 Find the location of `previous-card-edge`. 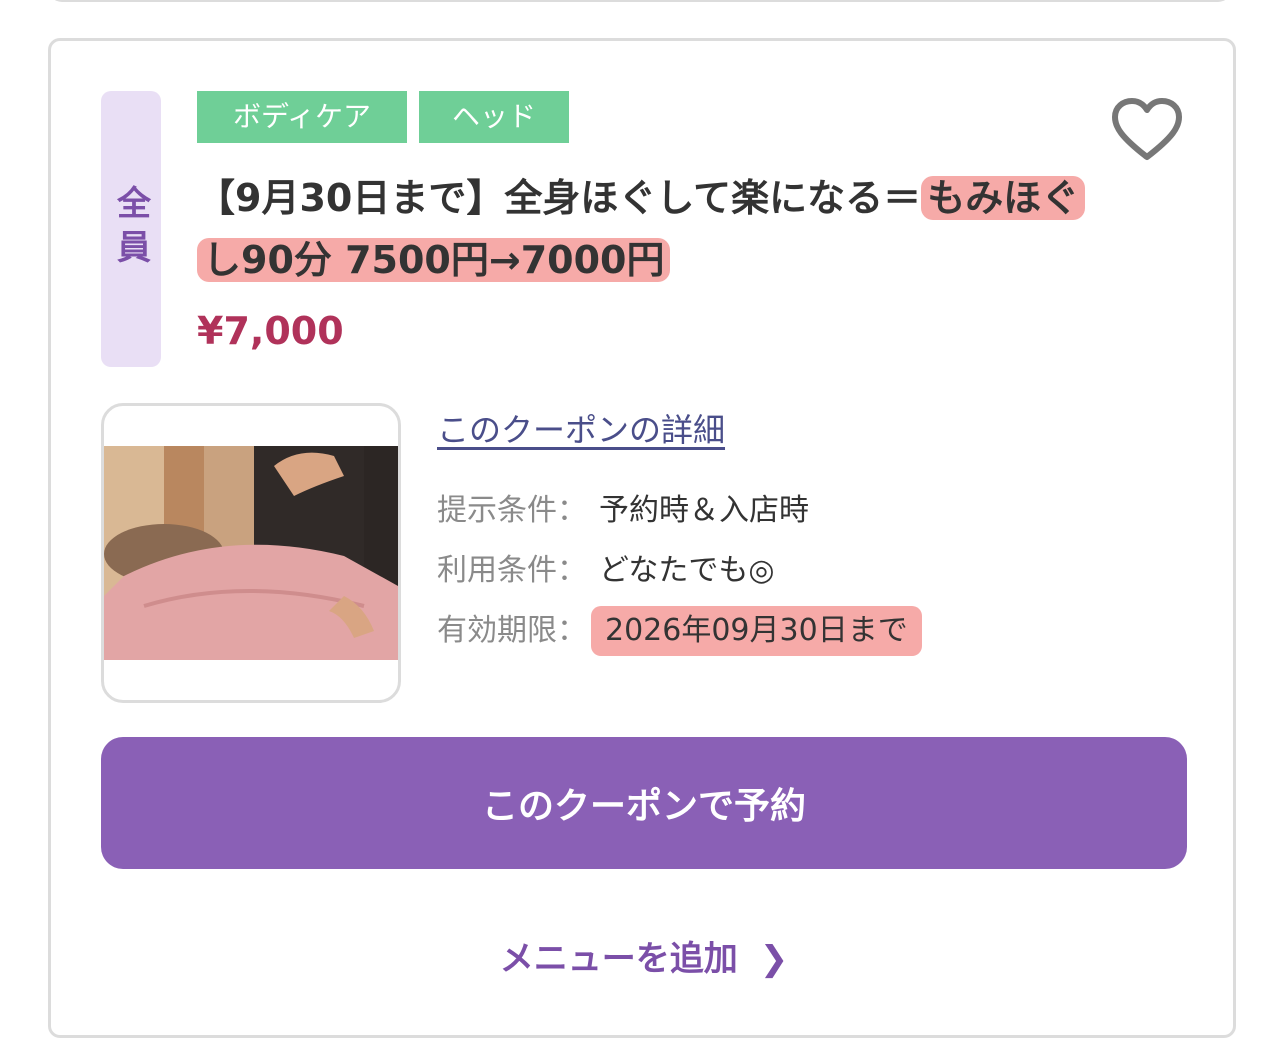

previous-card-edge is located at coordinates (640, 1).